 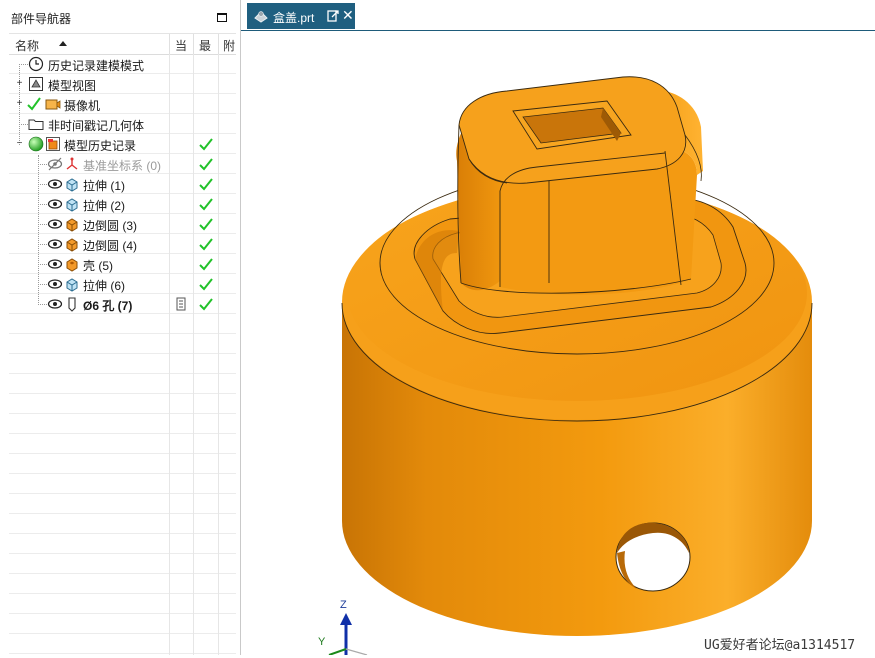 I want to click on tree-row-label: 拉伸 (1), so click(x=104, y=186).